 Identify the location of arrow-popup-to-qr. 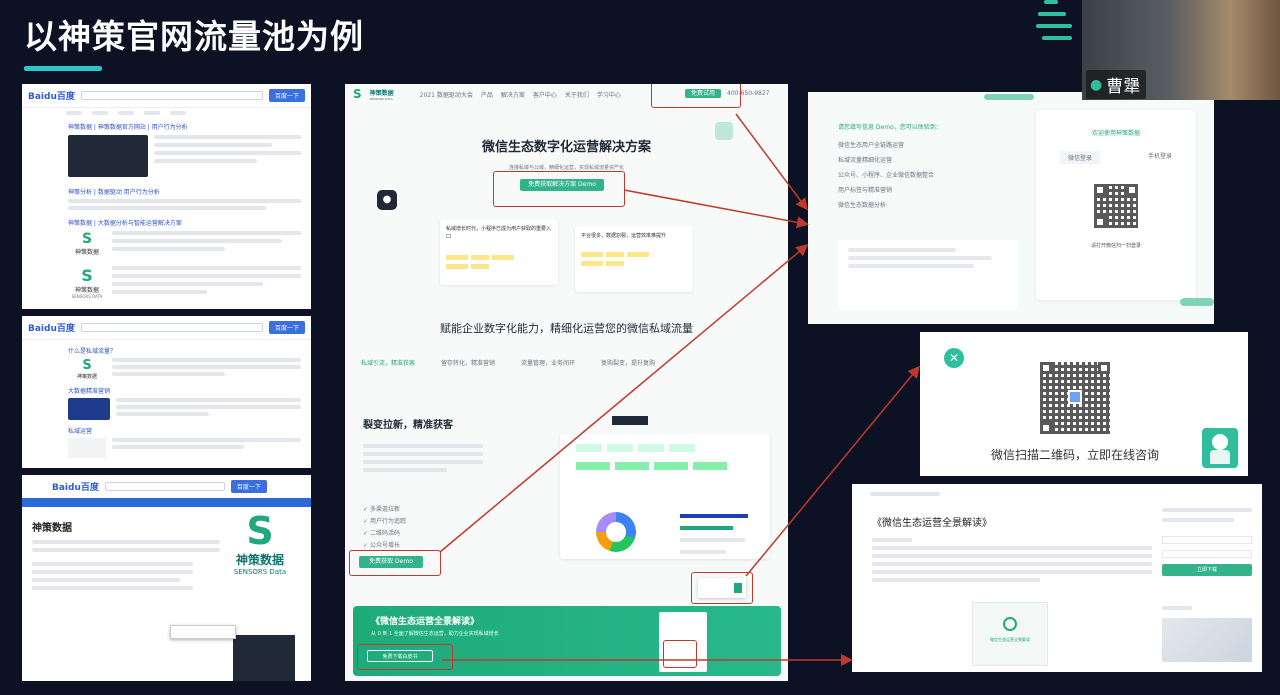
(832, 471).